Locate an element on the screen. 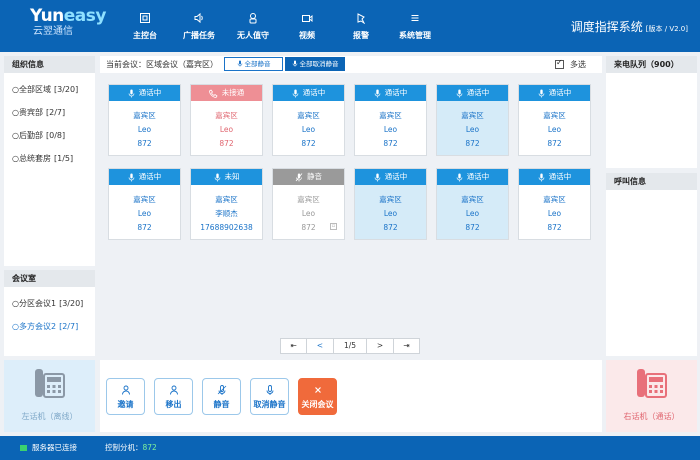 The height and width of the screenshot is (460, 700). meeting-room-title: 会议室 is located at coordinates (49, 278).